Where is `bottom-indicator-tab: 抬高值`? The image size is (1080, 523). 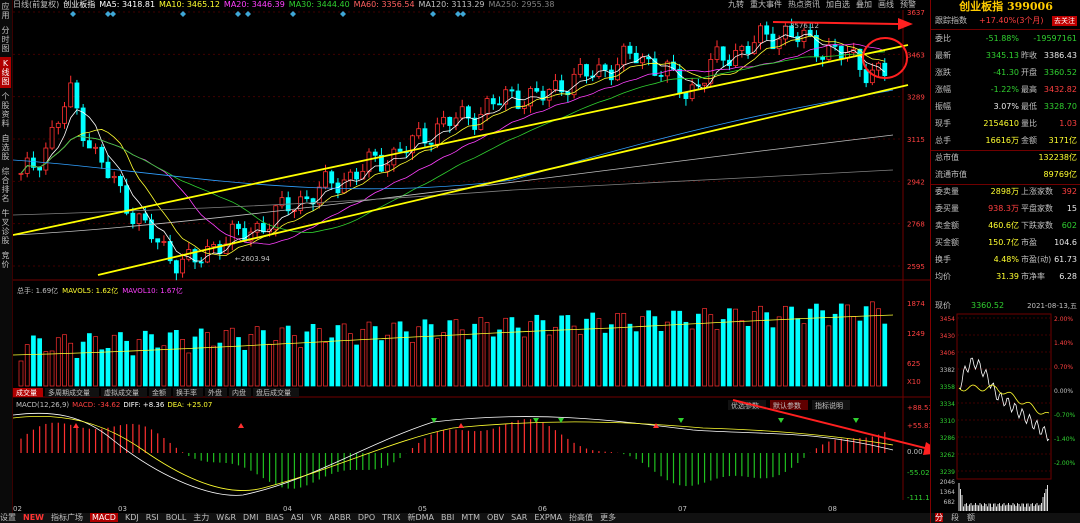 bottom-indicator-tab: 抬高值 is located at coordinates (581, 517).